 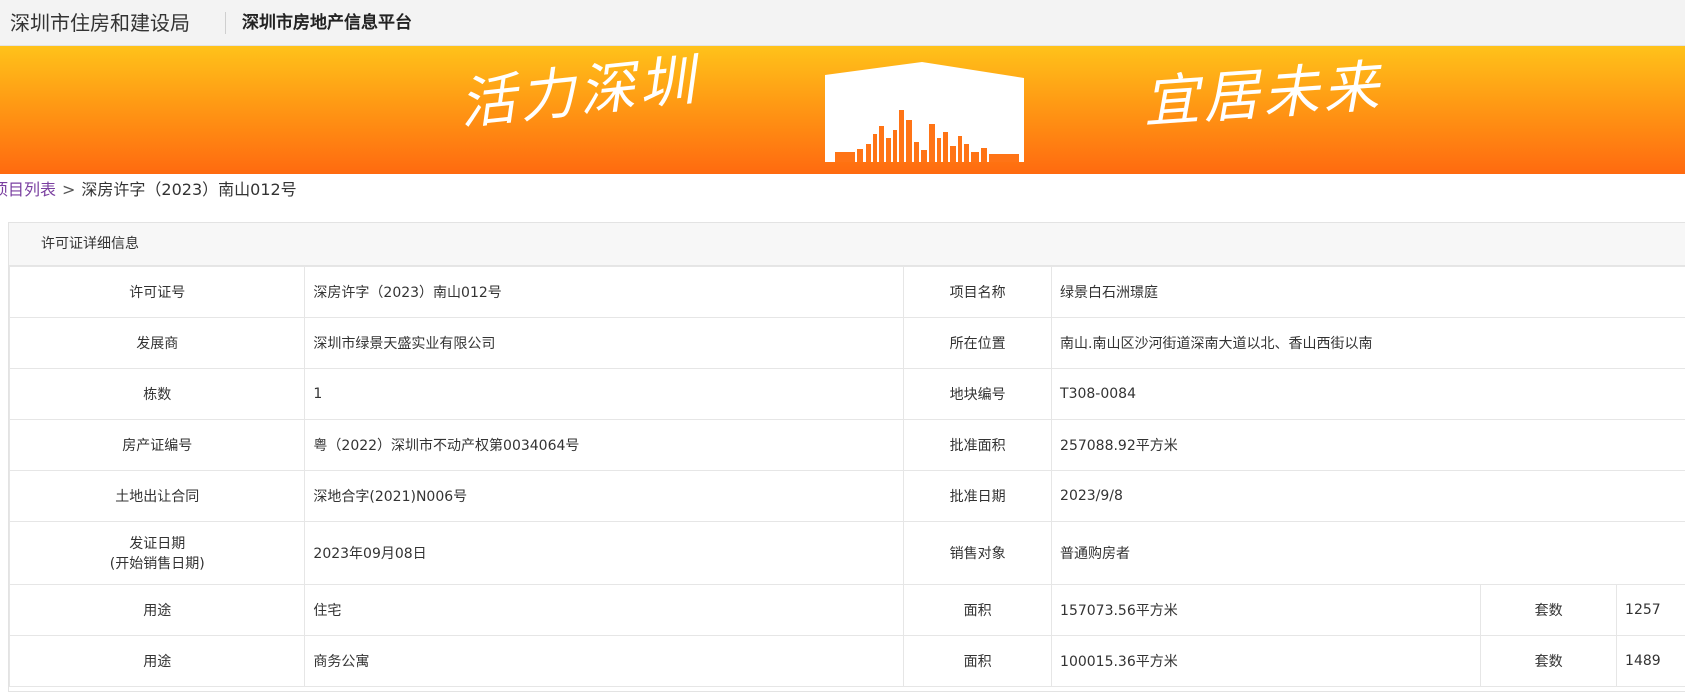 What do you see at coordinates (188, 189) in the screenshot?
I see `breadcrumb-current: 深房许字（2023）南山012号` at bounding box center [188, 189].